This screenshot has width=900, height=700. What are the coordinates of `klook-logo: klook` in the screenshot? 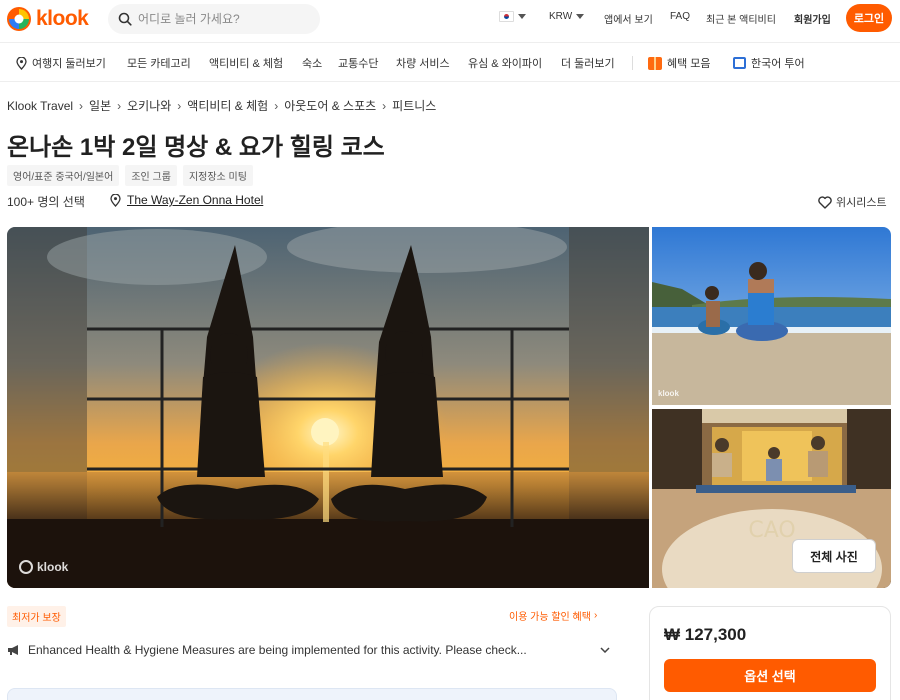 It's located at (47, 19).